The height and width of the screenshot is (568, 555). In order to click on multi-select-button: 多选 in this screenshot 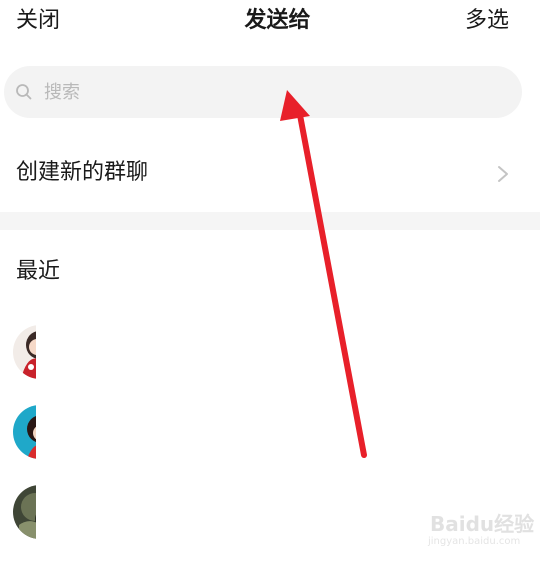, I will do `click(487, 21)`.